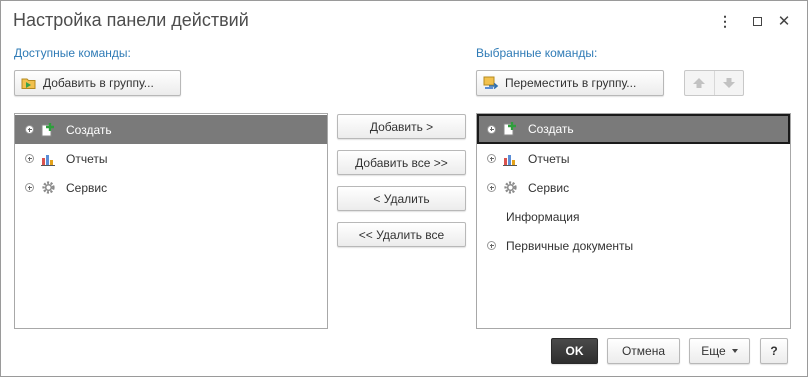  Describe the element at coordinates (574, 351) in the screenshot. I see `ok-button: OK` at that location.